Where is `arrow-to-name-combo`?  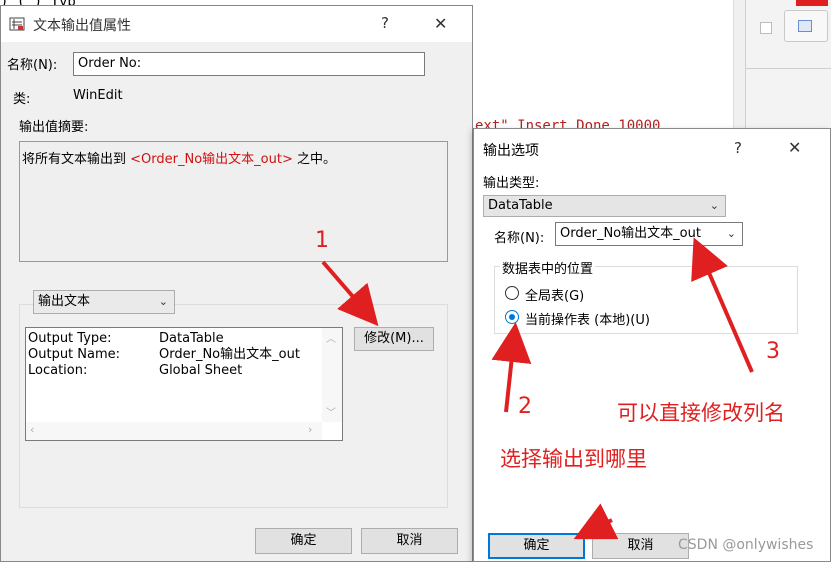
arrow-to-name-combo is located at coordinates (722, 305).